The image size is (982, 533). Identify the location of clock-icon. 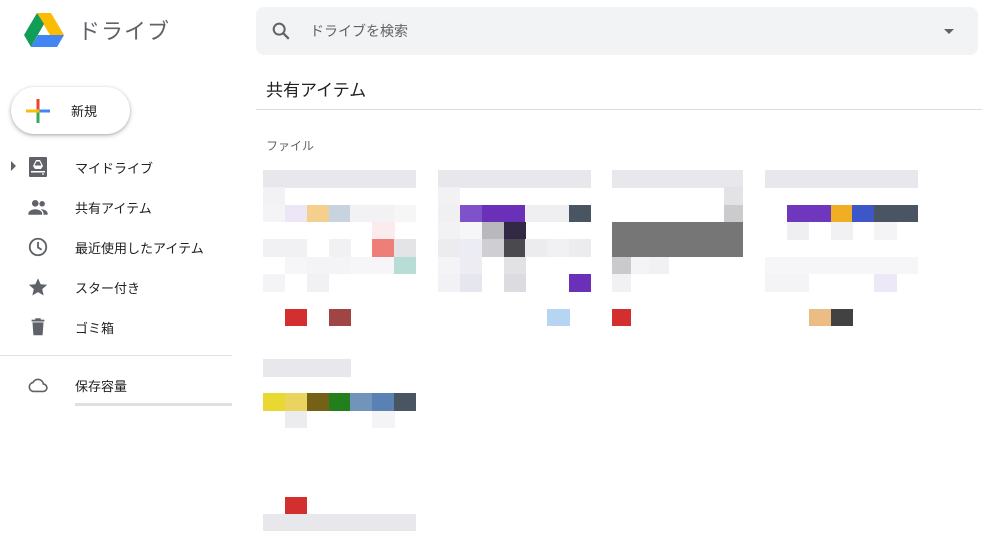
(38, 247).